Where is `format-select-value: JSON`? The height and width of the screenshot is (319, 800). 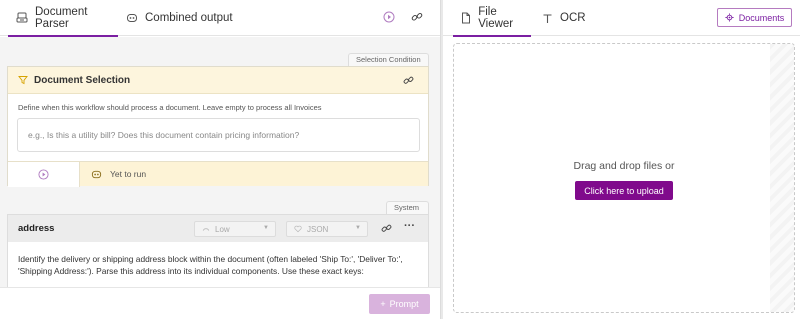
format-select-value: JSON is located at coordinates (318, 229).